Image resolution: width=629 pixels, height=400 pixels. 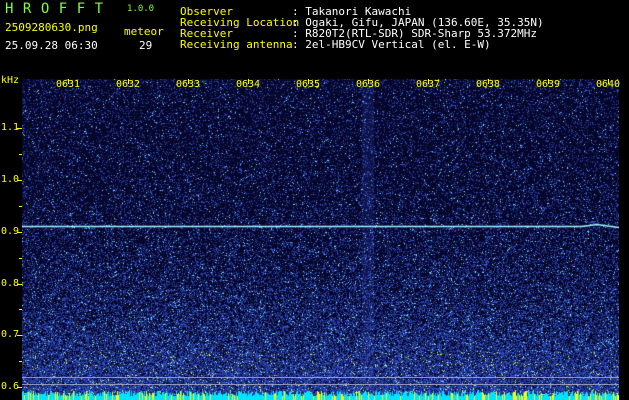 What do you see at coordinates (141, 9) in the screenshot?
I see `app-version: 1.0.0` at bounding box center [141, 9].